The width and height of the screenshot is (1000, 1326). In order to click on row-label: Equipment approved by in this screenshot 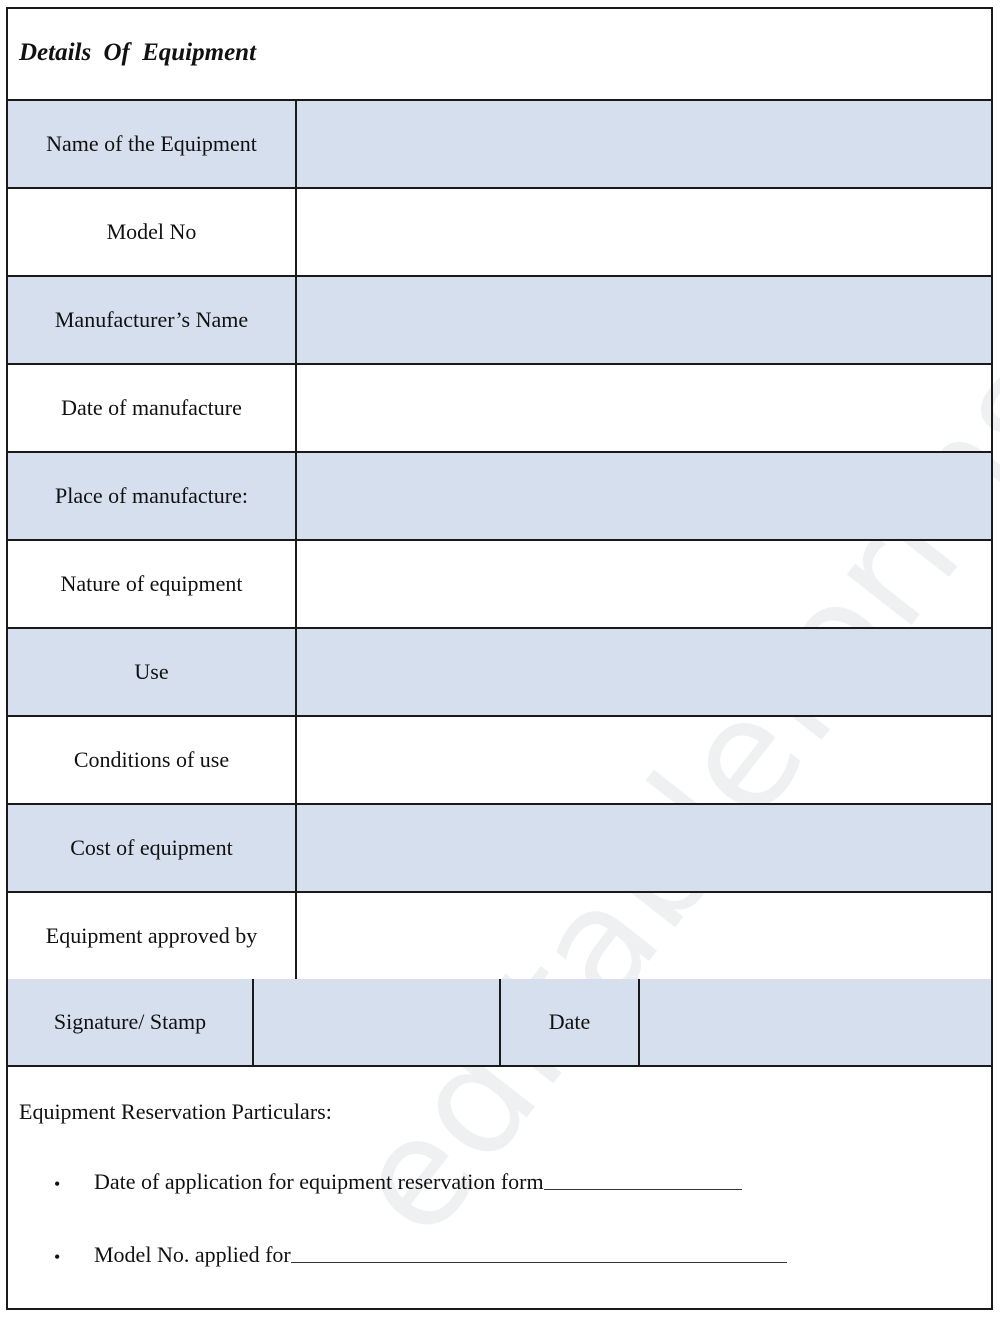, I will do `click(152, 936)`.